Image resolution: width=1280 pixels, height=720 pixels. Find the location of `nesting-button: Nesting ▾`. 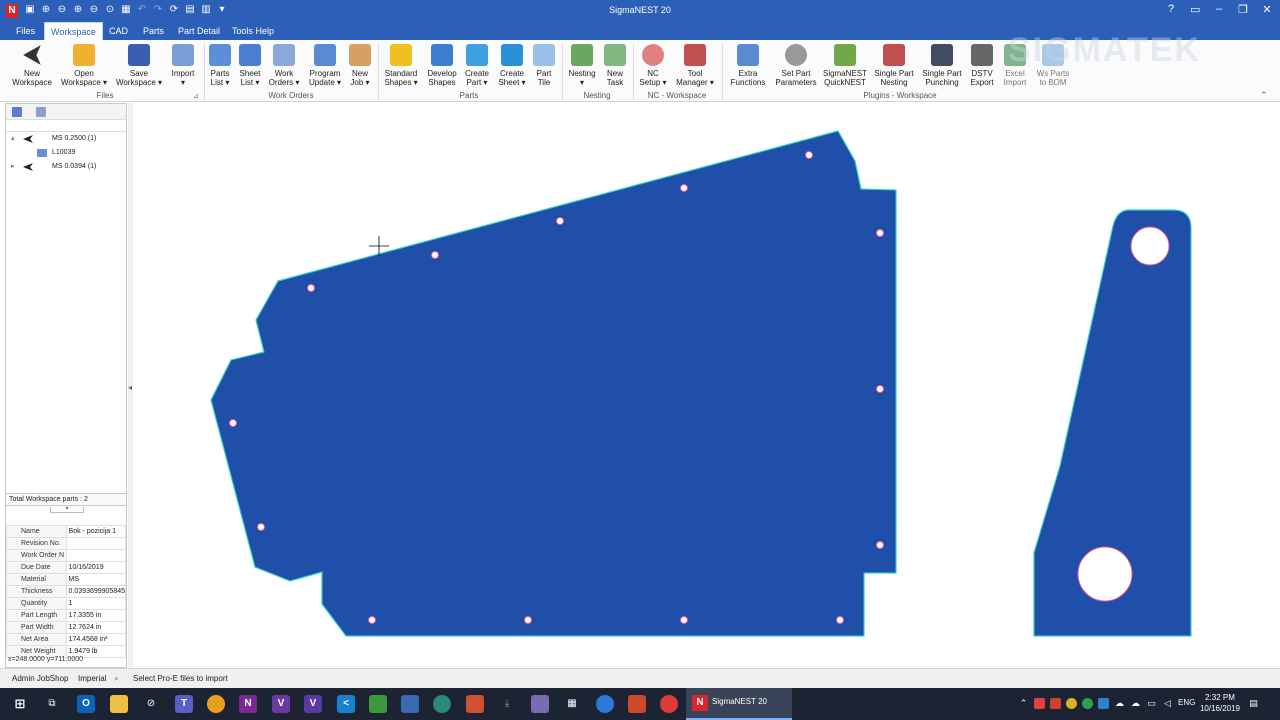

nesting-button: Nesting ▾ is located at coordinates (582, 65).